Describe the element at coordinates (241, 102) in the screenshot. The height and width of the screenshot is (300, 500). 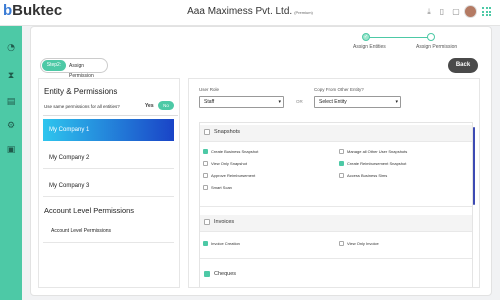
I see `user-role-select: Staff ▾` at that location.